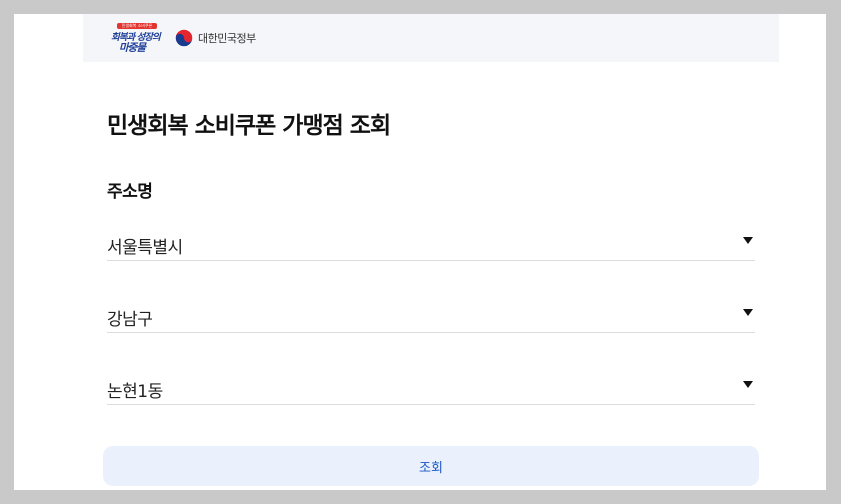  I want to click on sigungu-select: 강남구, so click(431, 315).